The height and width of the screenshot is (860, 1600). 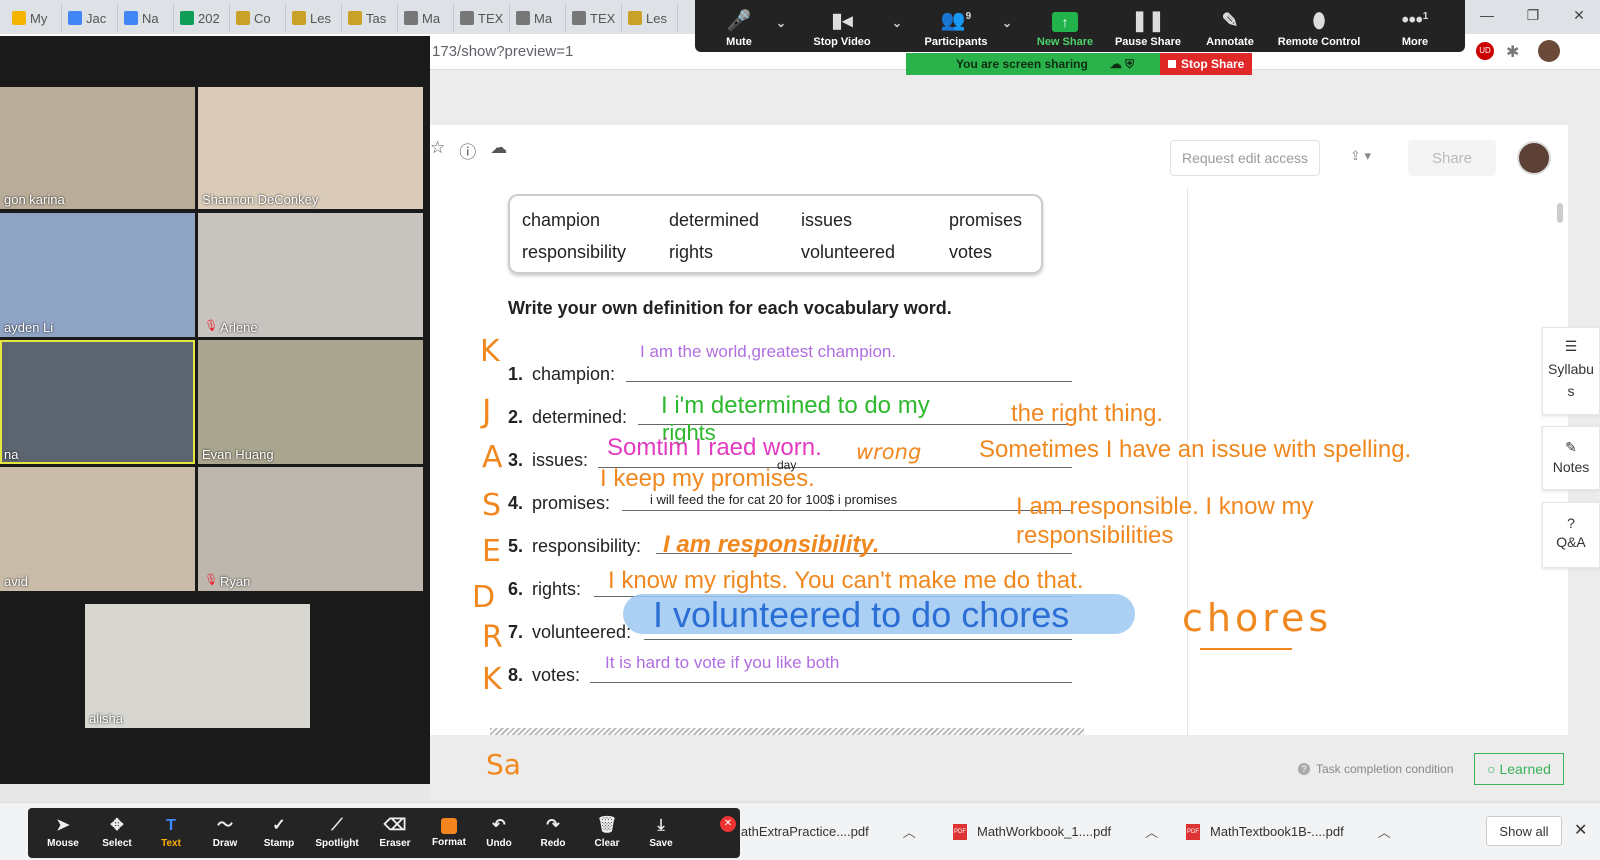 I want to click on question-number: 2., so click(x=516, y=417).